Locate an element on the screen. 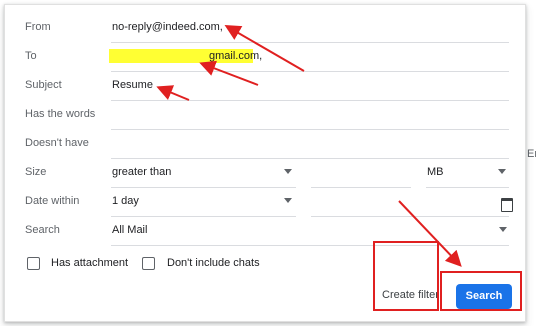 Image resolution: width=536 pixels, height=326 pixels. subject-label: Subject is located at coordinates (43, 85).